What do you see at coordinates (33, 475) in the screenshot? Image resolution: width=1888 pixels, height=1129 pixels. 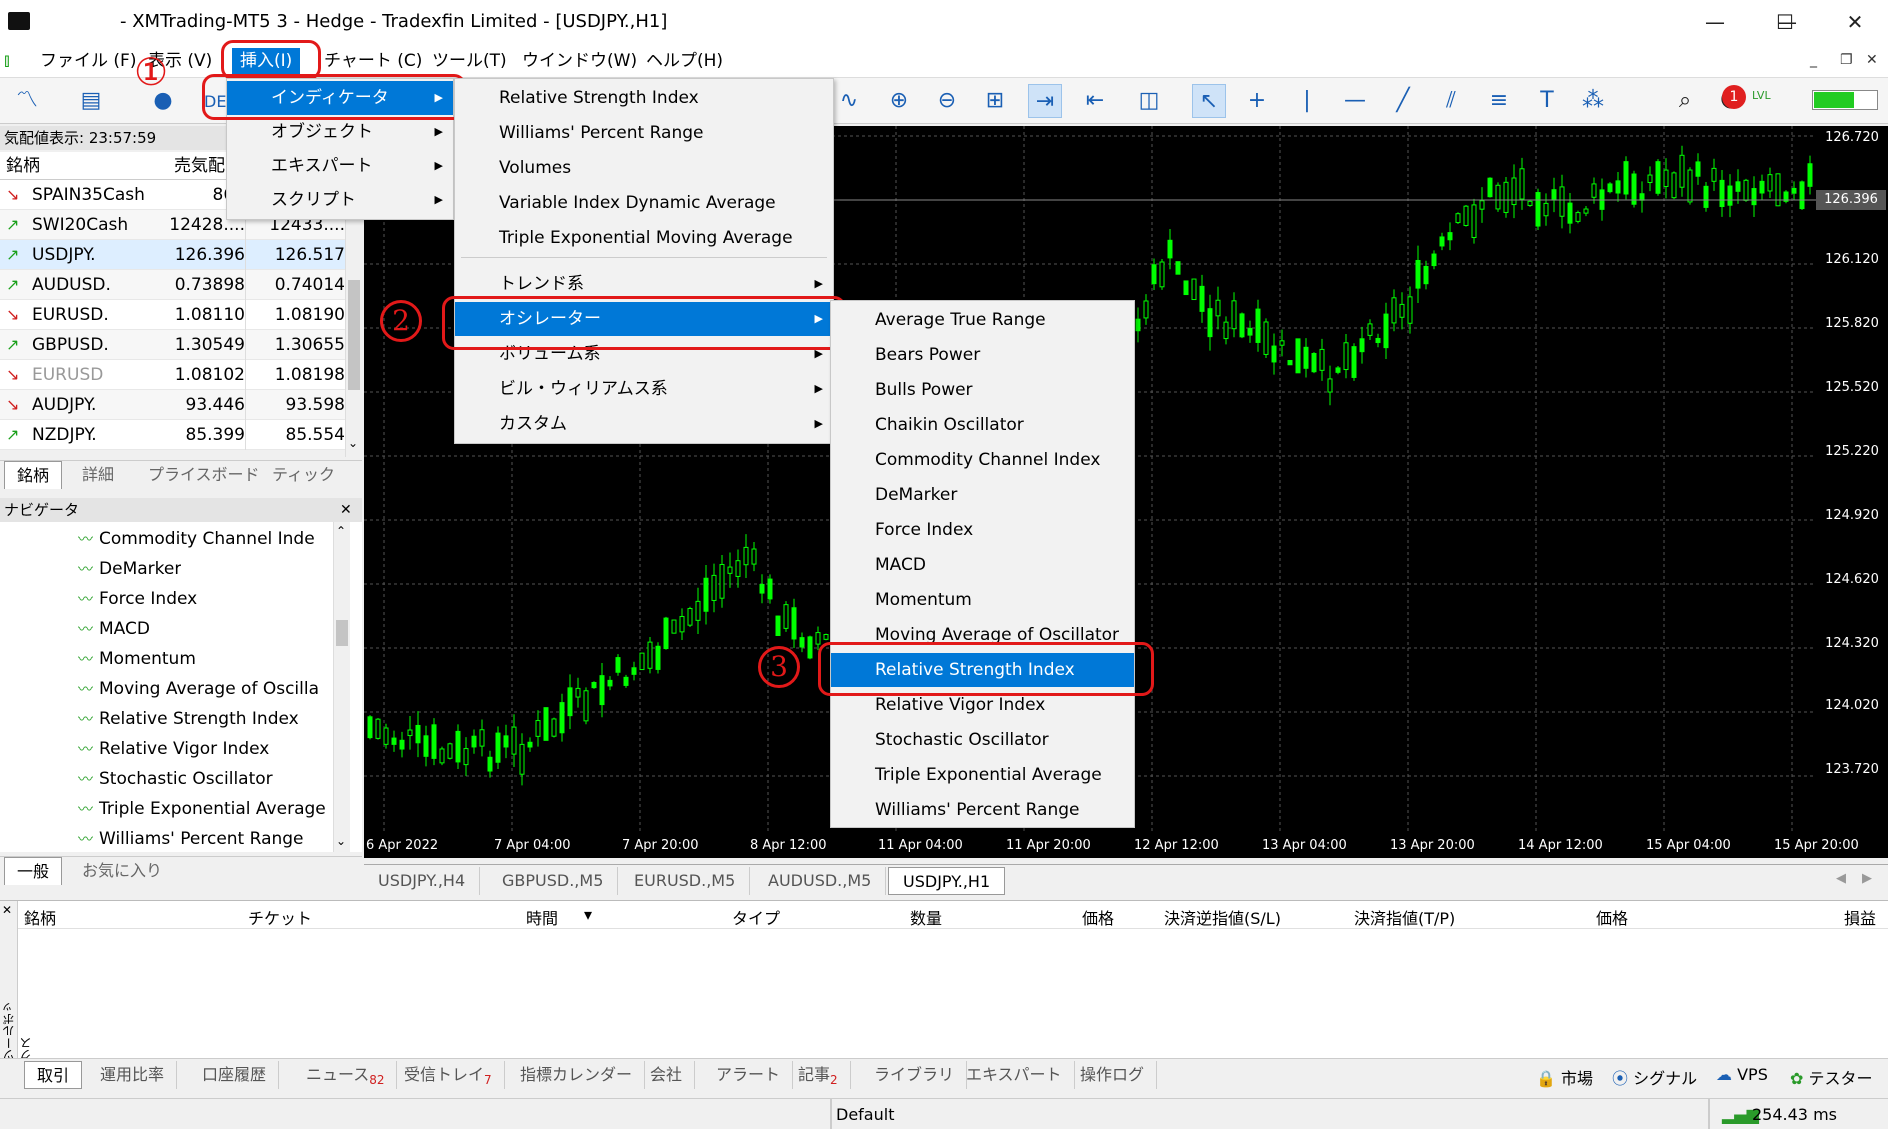 I see `tab-symbols: 銘柄` at bounding box center [33, 475].